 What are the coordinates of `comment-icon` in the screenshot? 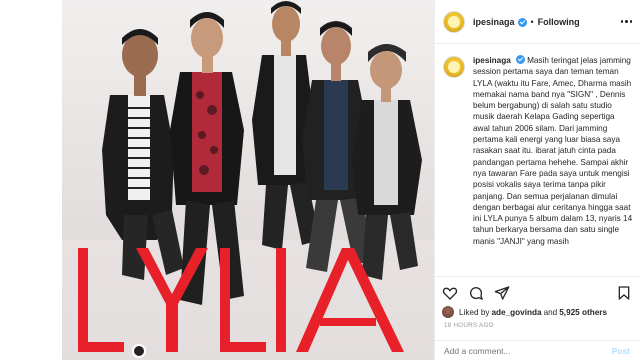 It's located at (476, 293).